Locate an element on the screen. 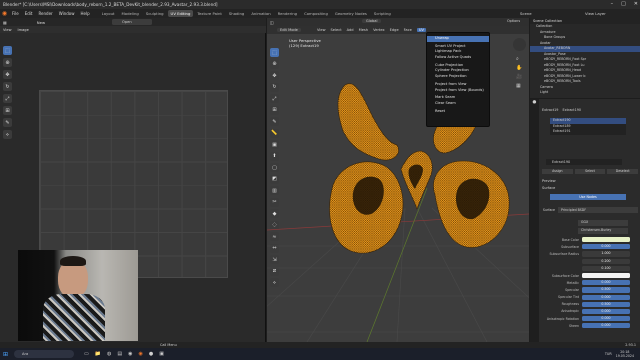 This screenshot has height=360, width=640. menu-render: Render is located at coordinates (45, 13).